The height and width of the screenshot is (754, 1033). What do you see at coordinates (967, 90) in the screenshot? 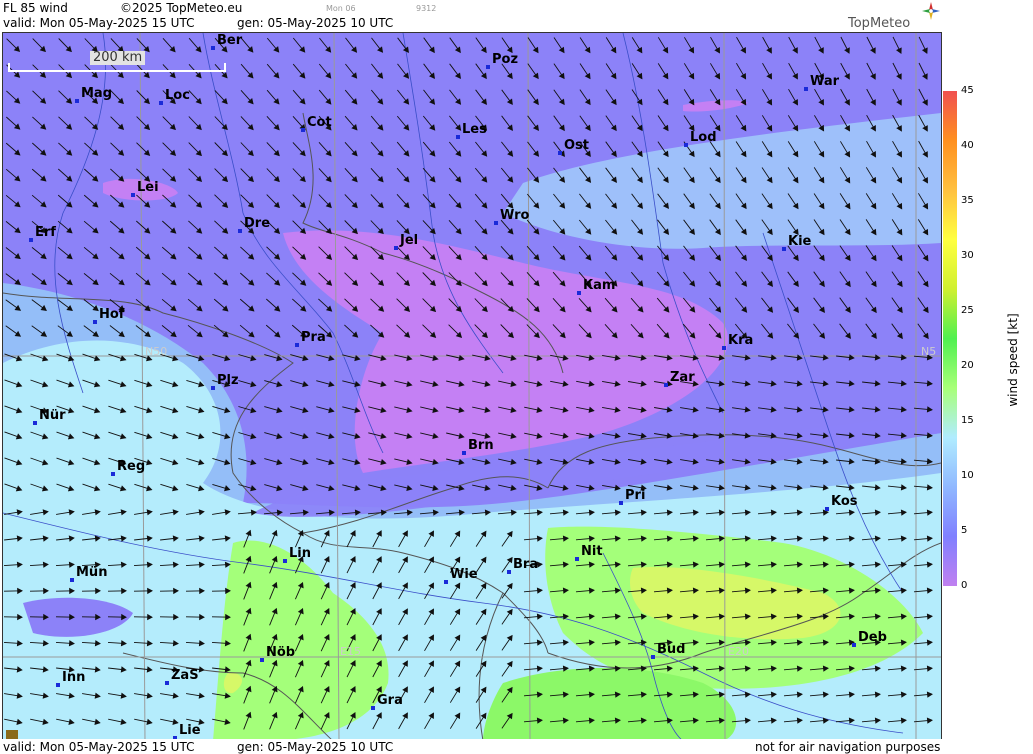
I see `legend-tick: 45` at bounding box center [967, 90].